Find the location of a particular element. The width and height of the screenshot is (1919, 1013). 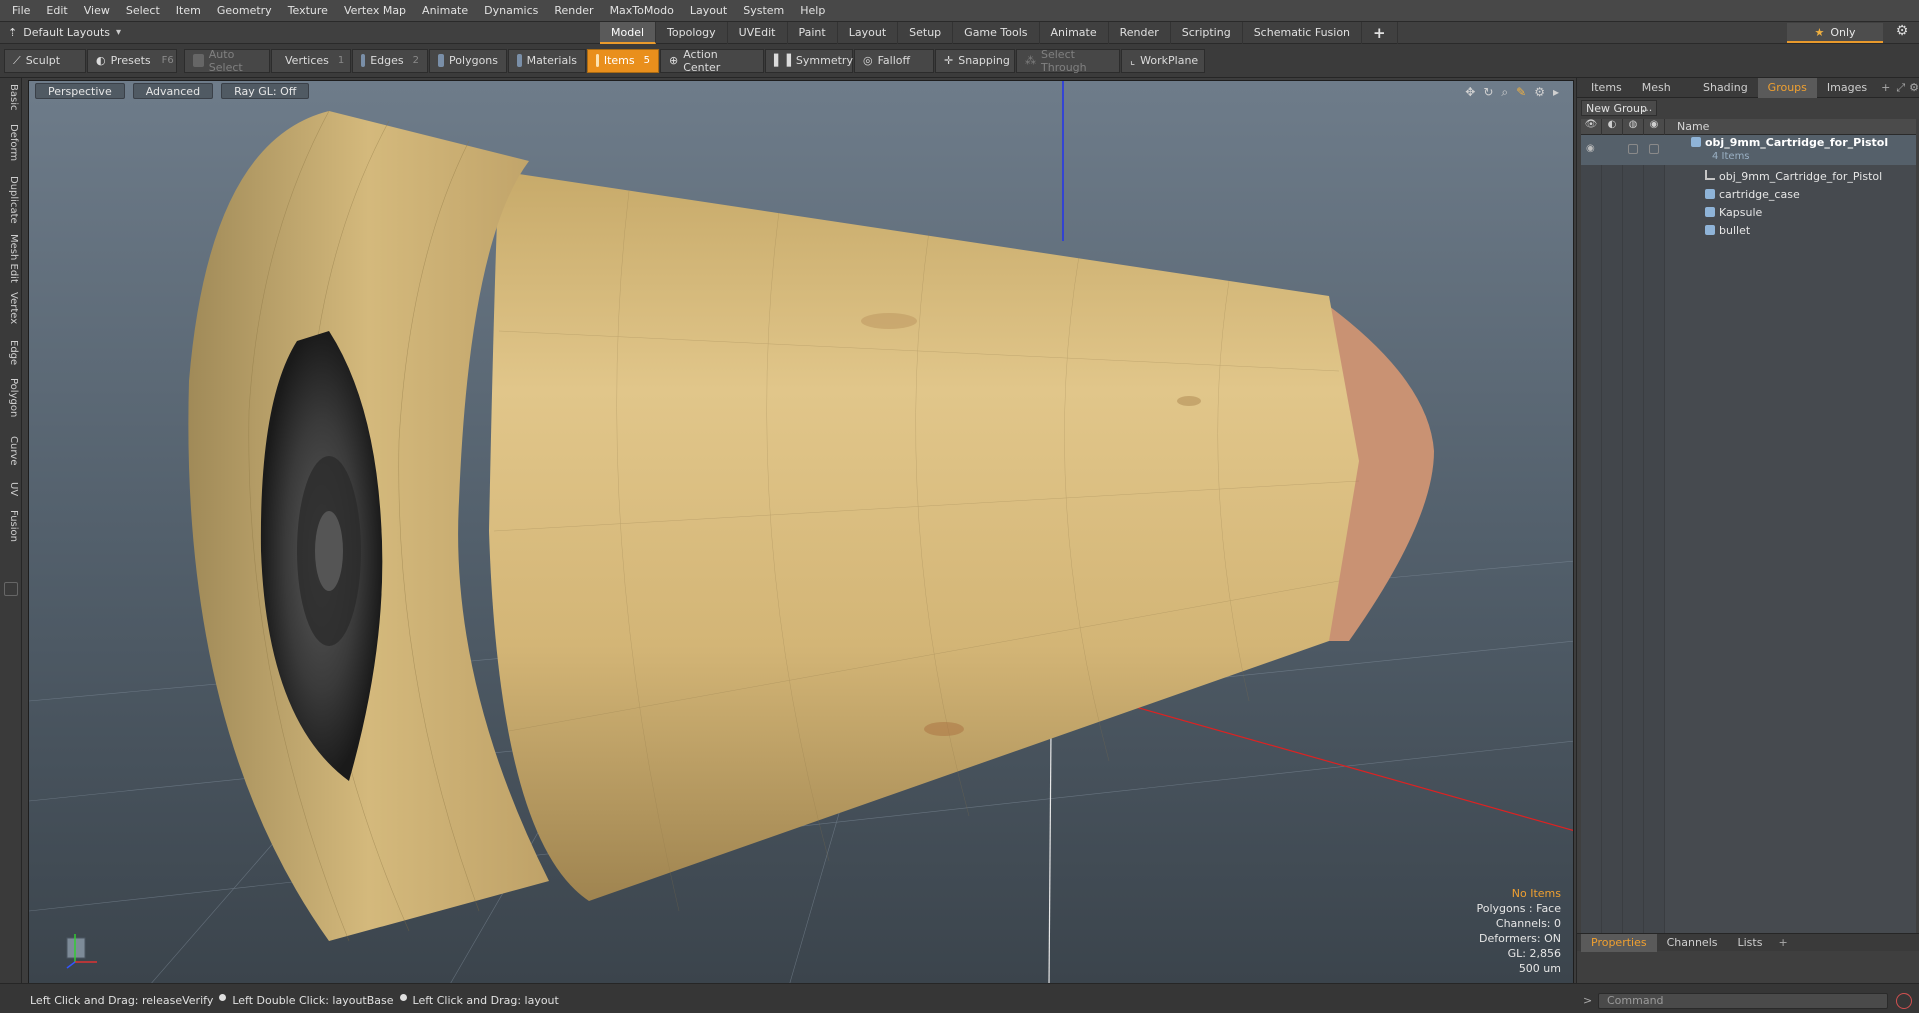

list-item: cartridge_case is located at coordinates (1748, 194).